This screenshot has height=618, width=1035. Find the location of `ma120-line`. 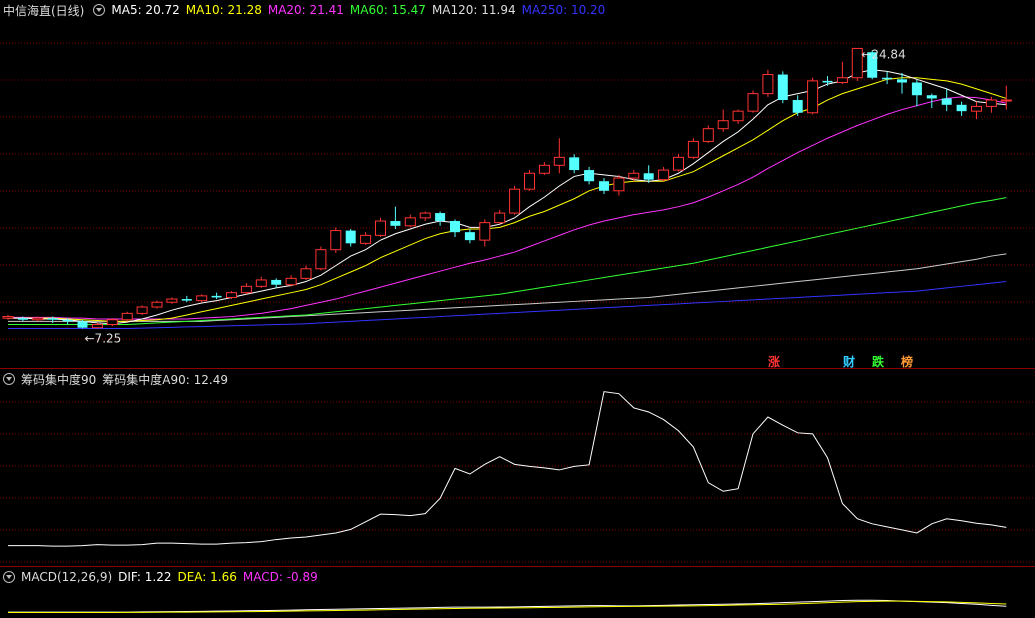

ma120-line is located at coordinates (507, 287).